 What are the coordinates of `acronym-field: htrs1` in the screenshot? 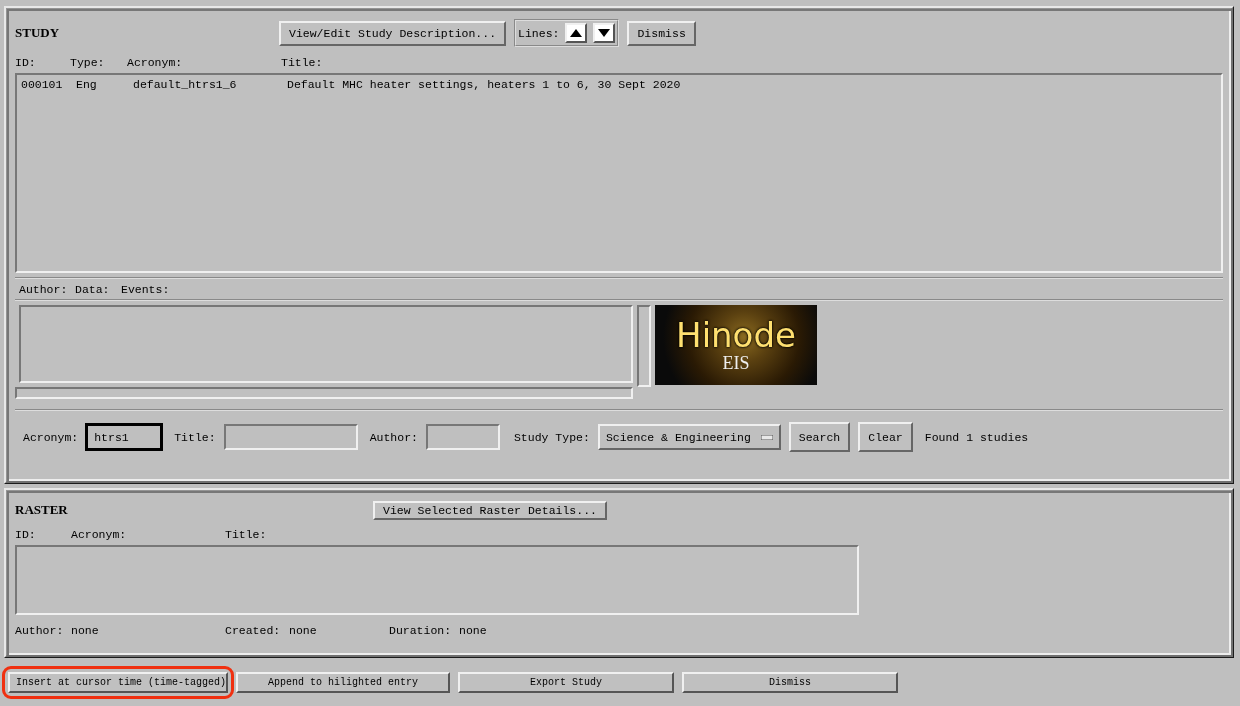 It's located at (124, 437).